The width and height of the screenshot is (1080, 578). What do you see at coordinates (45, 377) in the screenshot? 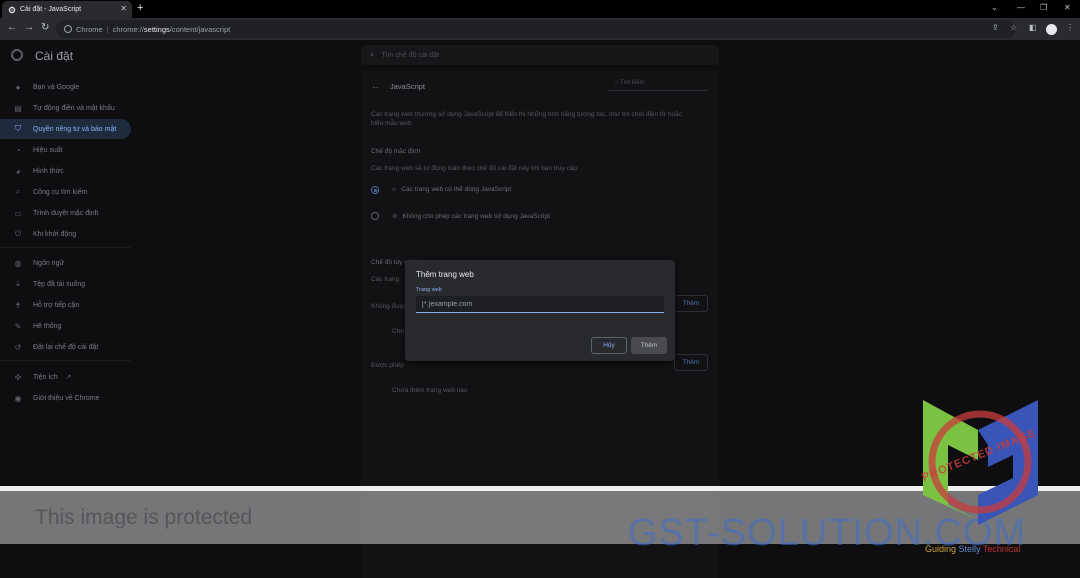
I see `sidebar-item-label: Tiện ích` at bounding box center [45, 377].